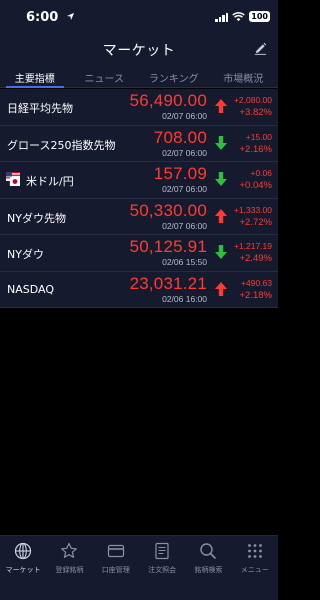 This screenshot has height=600, width=320. Describe the element at coordinates (256, 222) in the screenshot. I see `row-change-percent: +2.72%` at that location.